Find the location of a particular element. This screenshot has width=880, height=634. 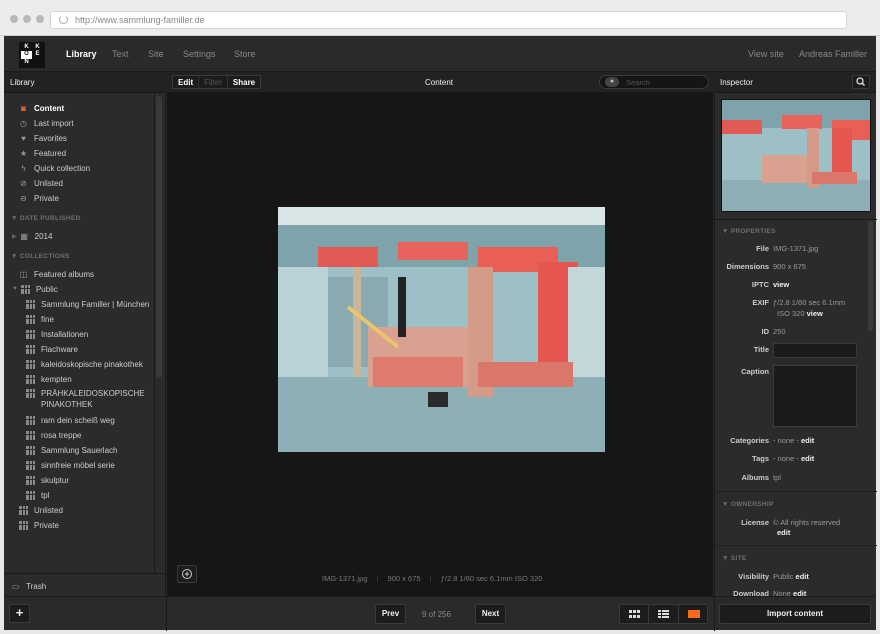

nav-settings: Settings is located at coordinates (199, 54).